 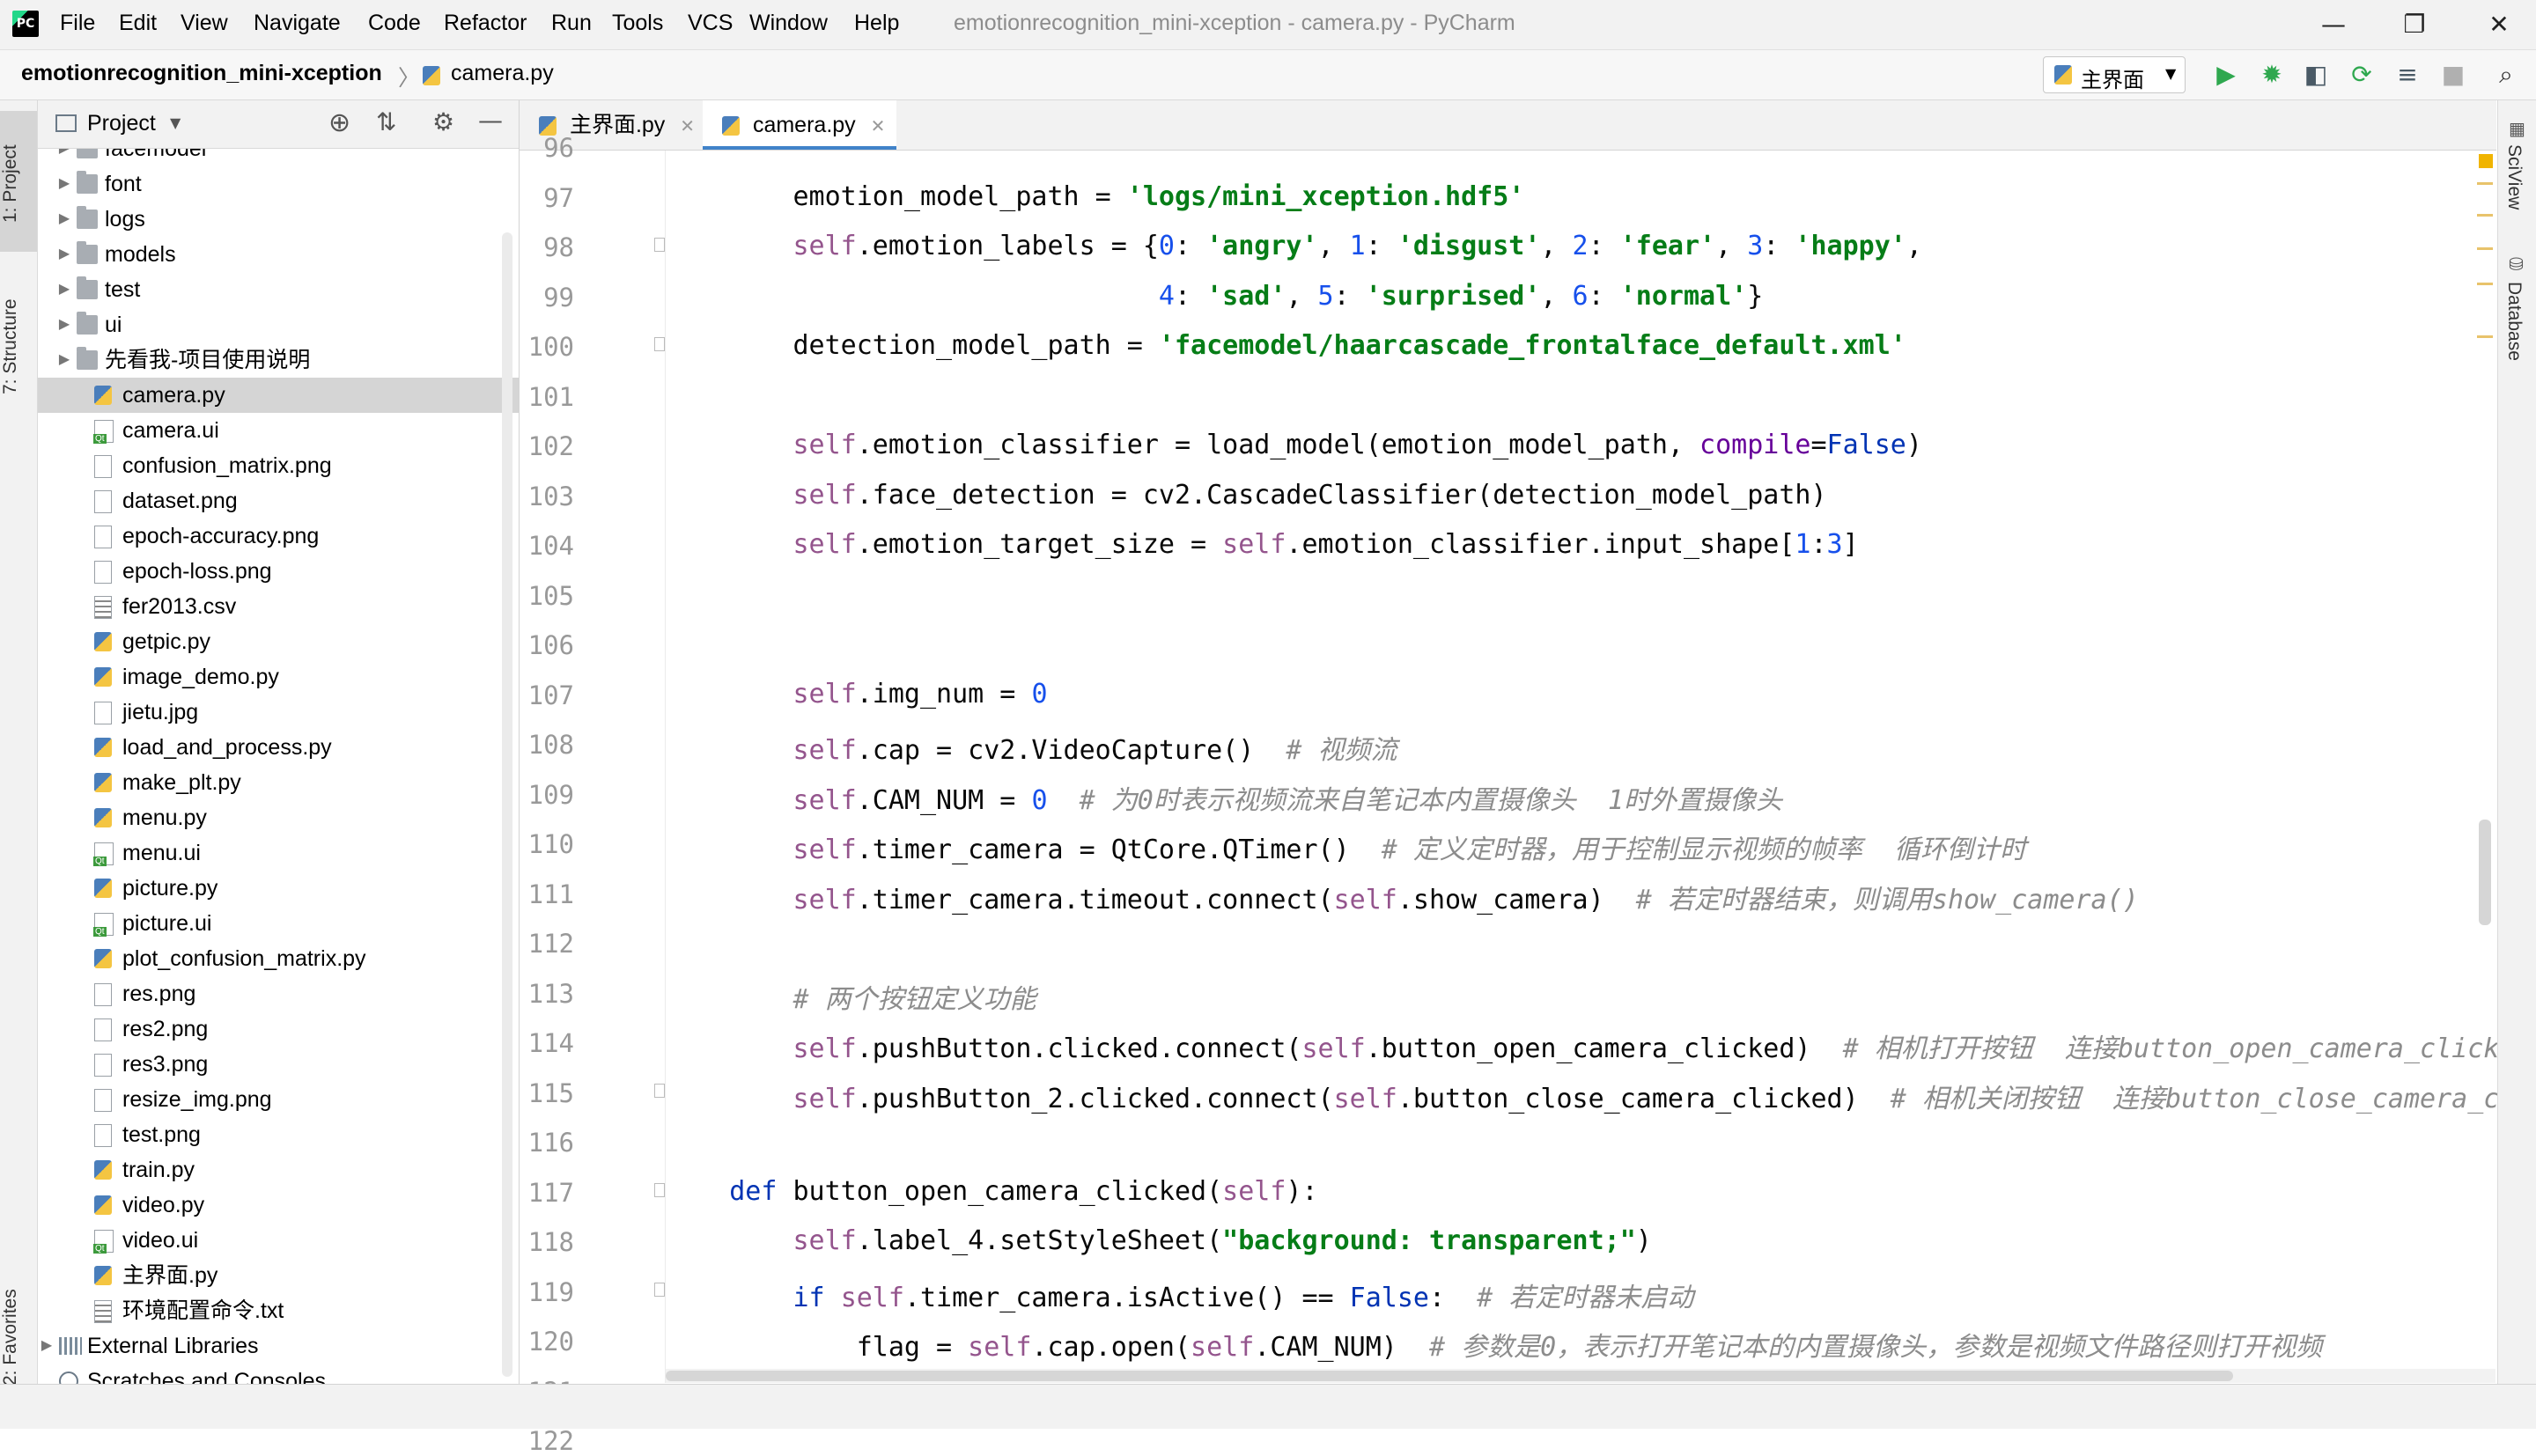 What do you see at coordinates (278, 571) in the screenshot?
I see `tree-item: epoch-loss.png` at bounding box center [278, 571].